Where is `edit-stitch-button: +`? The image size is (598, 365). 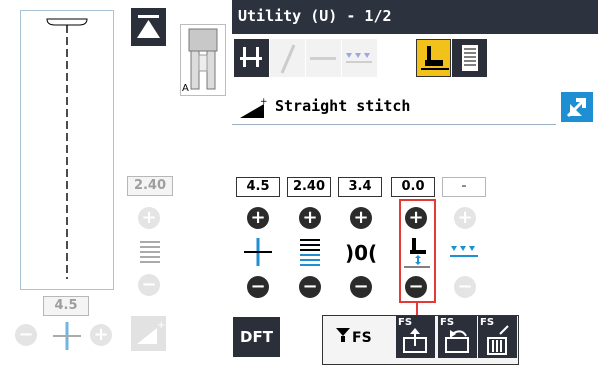
edit-stitch-button: + is located at coordinates (148, 333).